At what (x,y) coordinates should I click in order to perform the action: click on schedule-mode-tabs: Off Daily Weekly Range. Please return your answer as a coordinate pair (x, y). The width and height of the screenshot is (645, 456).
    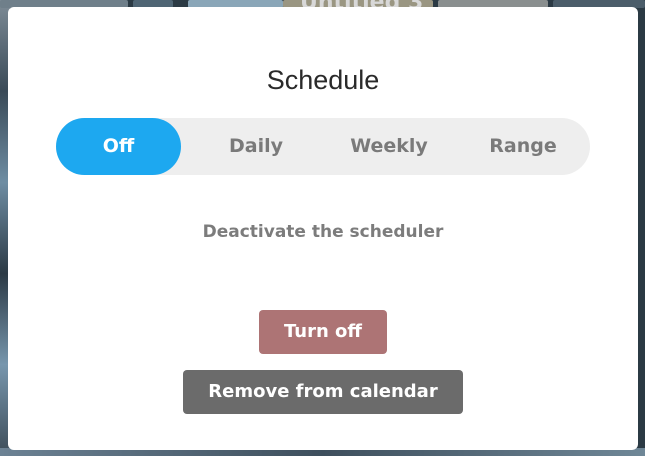
    Looking at the image, I should click on (323, 146).